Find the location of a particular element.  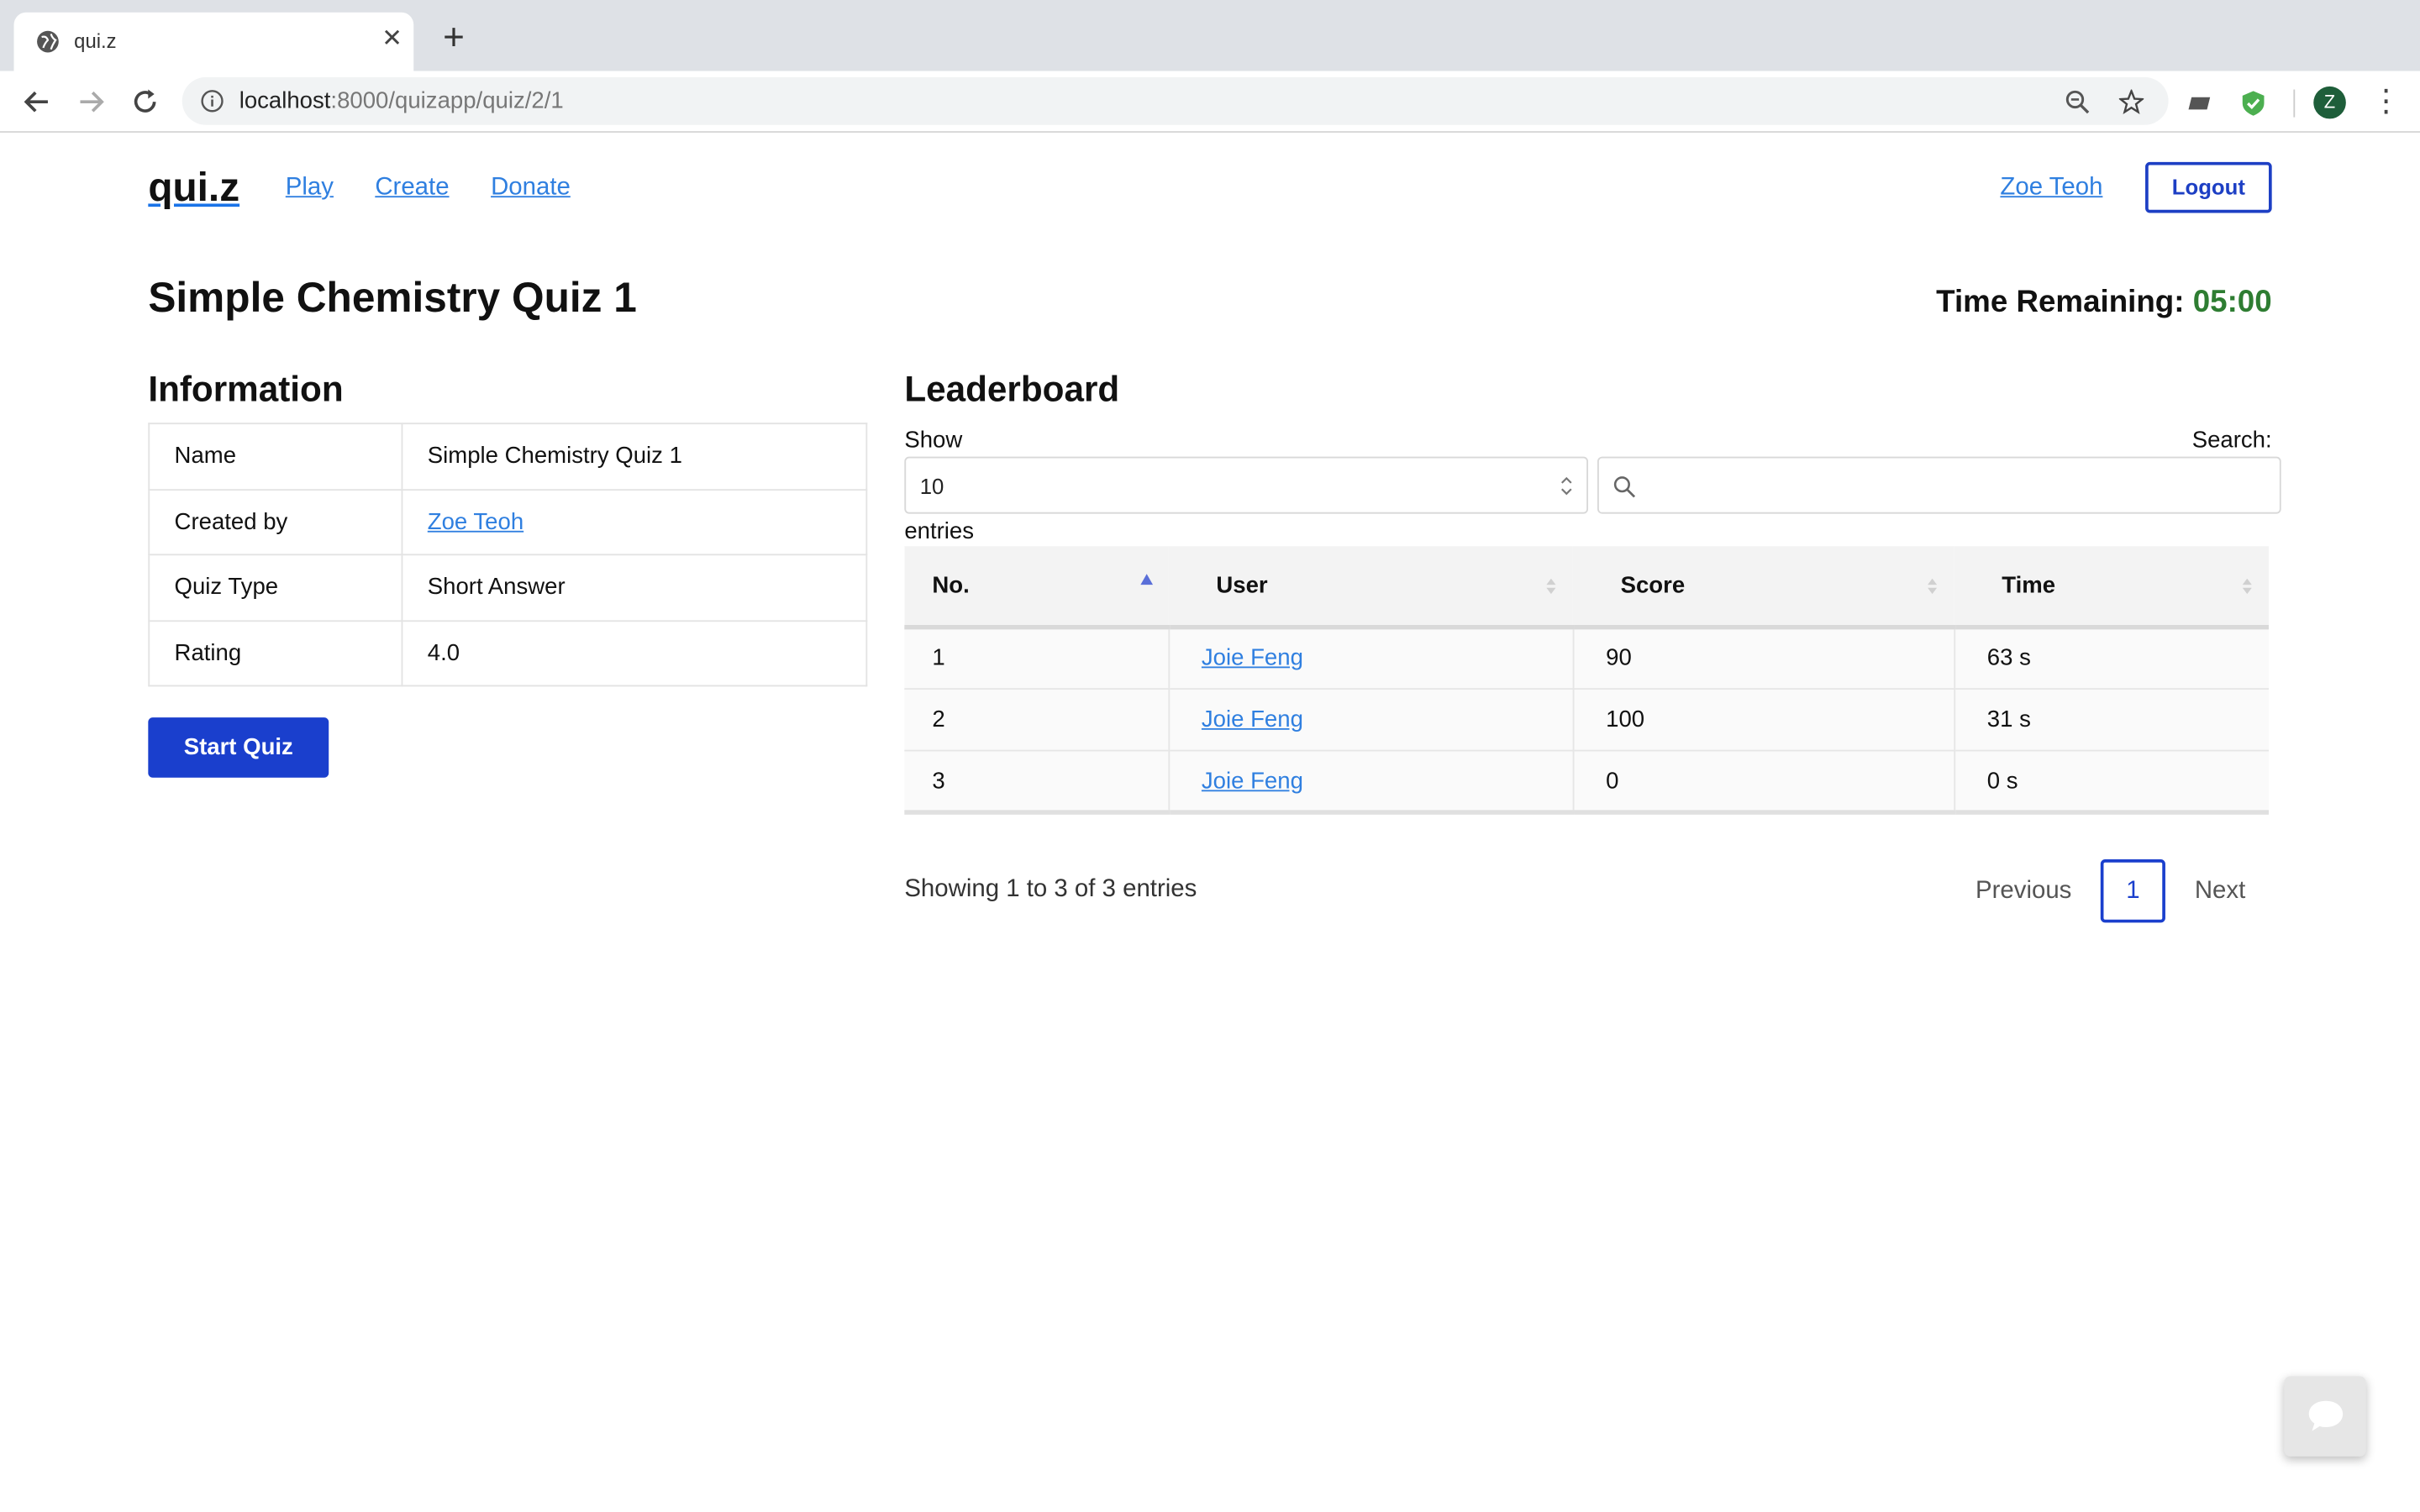

cell-score: 100 is located at coordinates (1763, 719).